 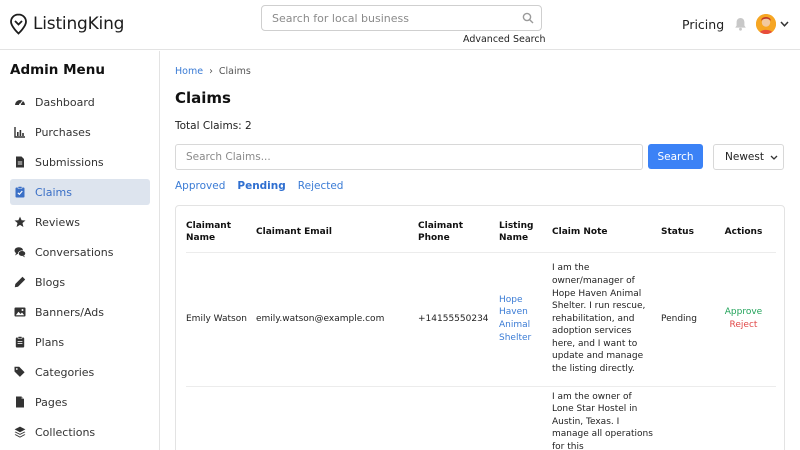 I want to click on sidebar-item-reviews: Reviews, so click(x=80, y=222).